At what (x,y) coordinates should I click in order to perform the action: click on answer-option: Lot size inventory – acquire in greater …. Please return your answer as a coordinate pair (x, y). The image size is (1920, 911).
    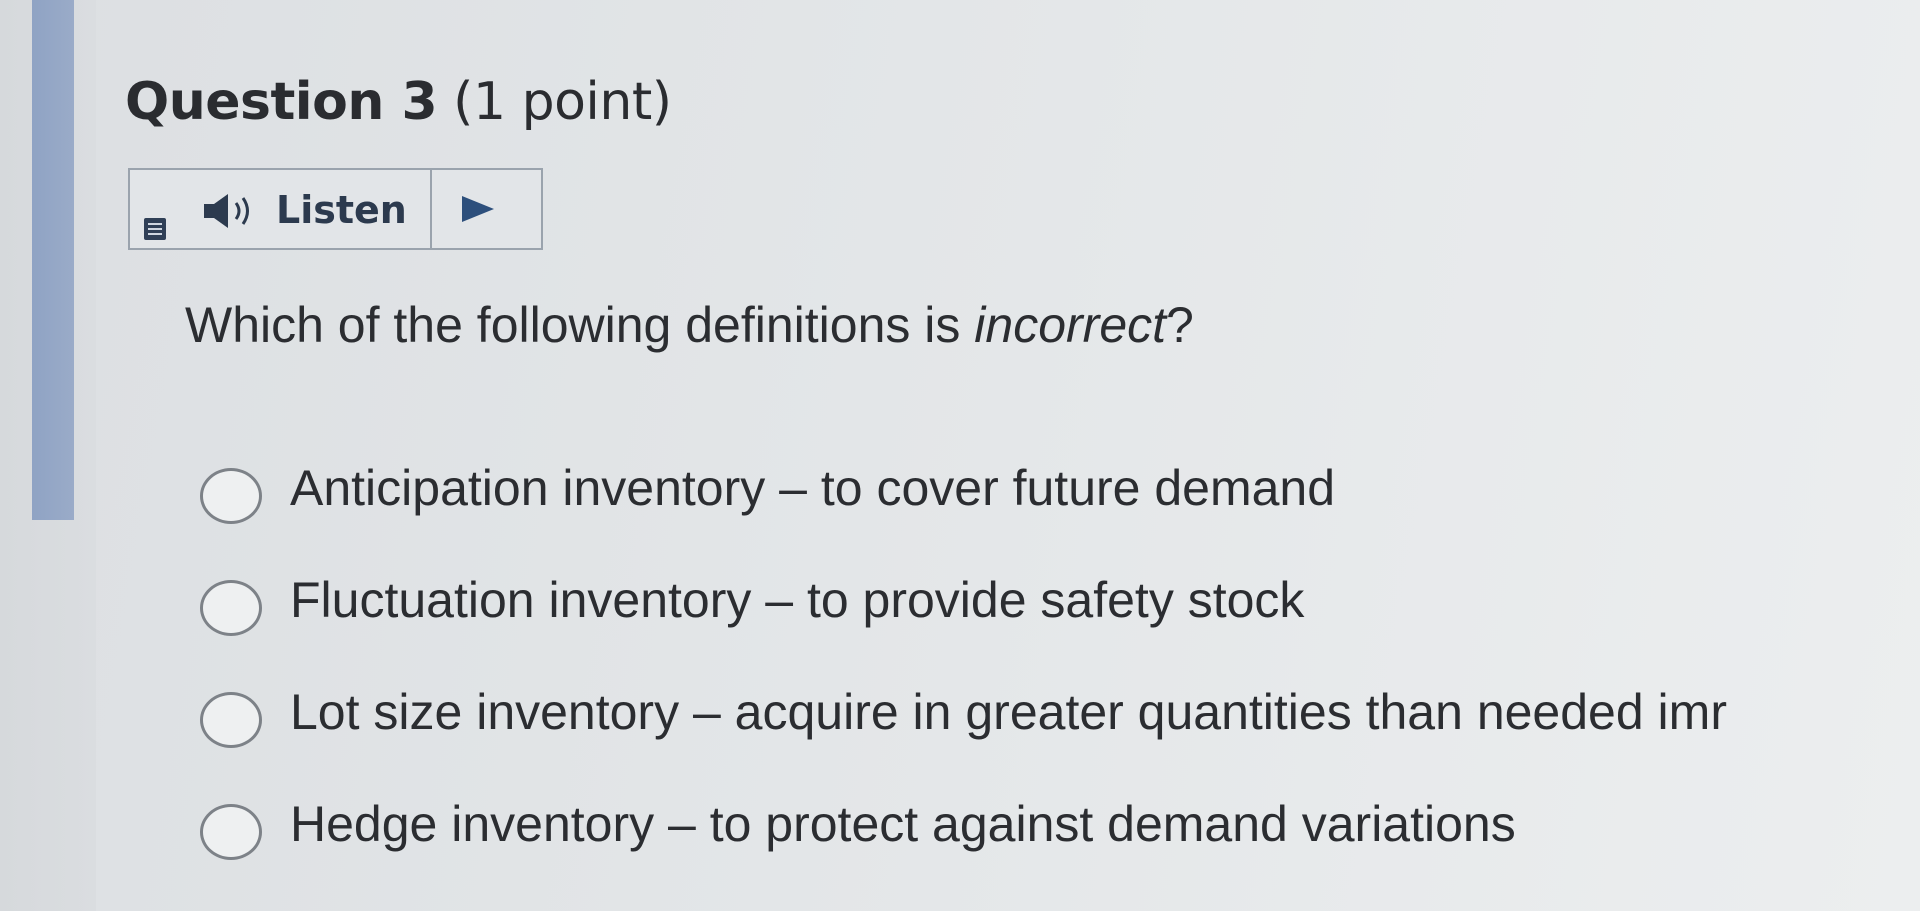
    Looking at the image, I should click on (1060, 720).